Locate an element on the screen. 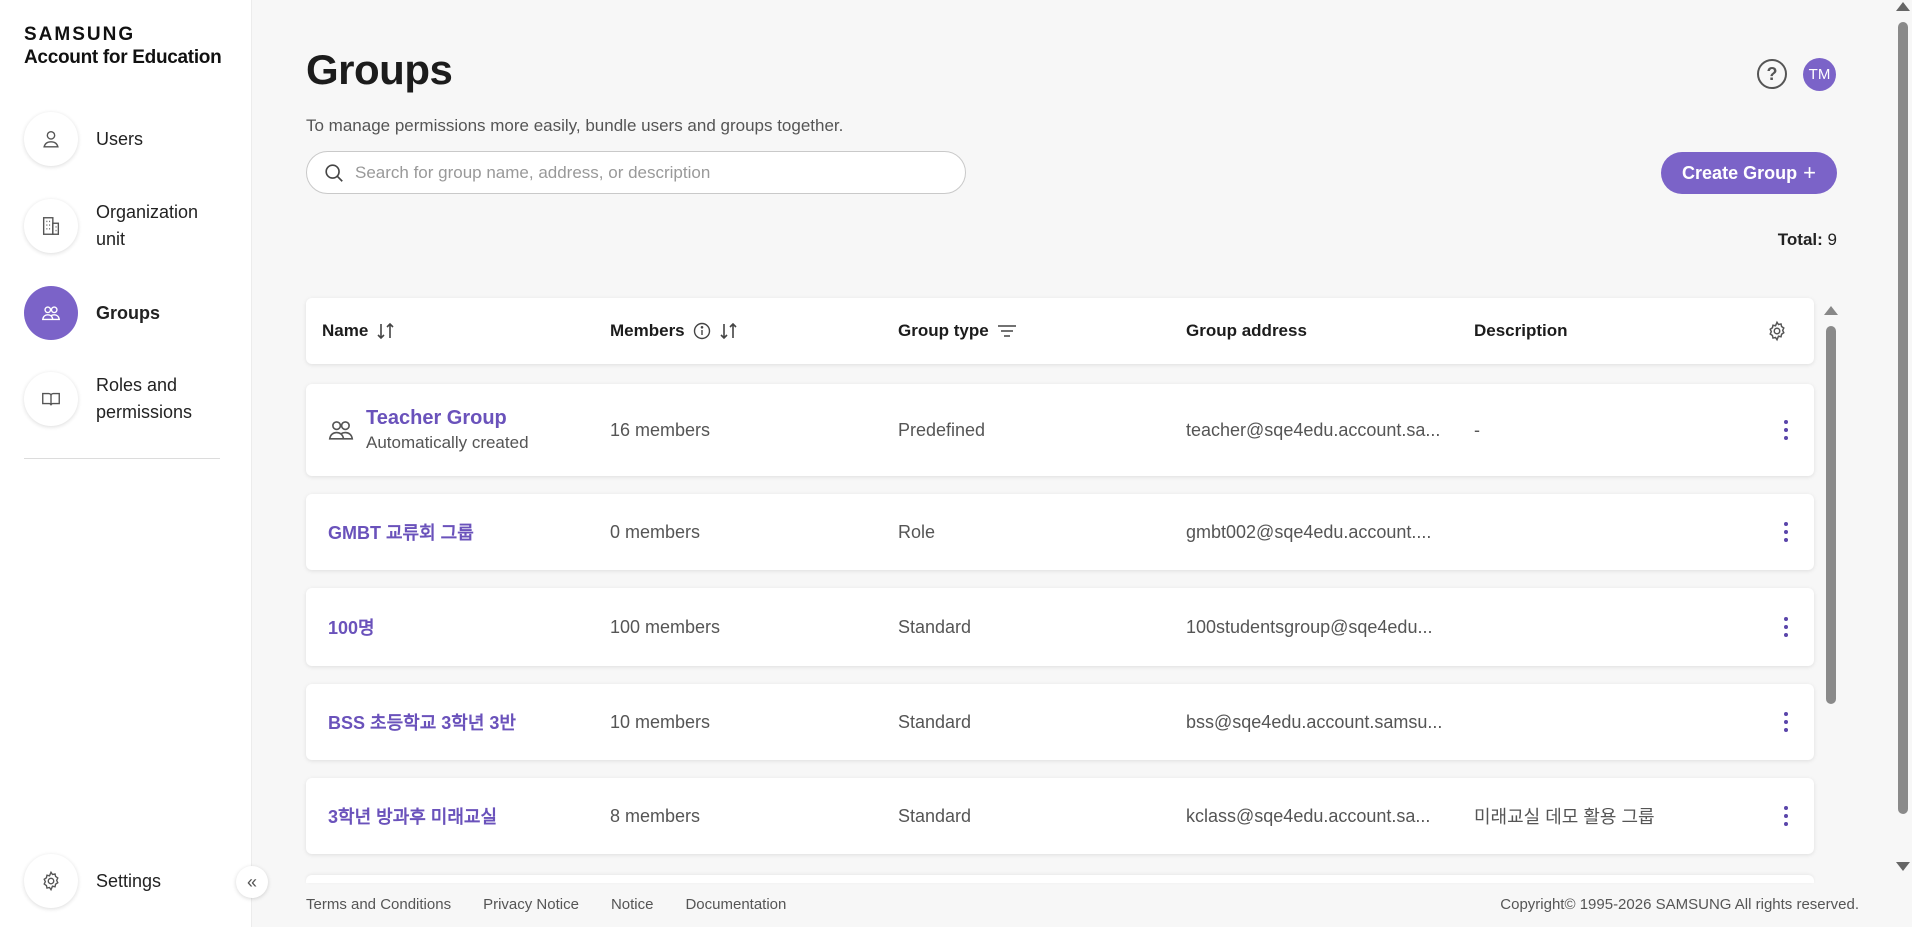 Image resolution: width=1912 pixels, height=927 pixels. cell-members: 8 members is located at coordinates (655, 815).